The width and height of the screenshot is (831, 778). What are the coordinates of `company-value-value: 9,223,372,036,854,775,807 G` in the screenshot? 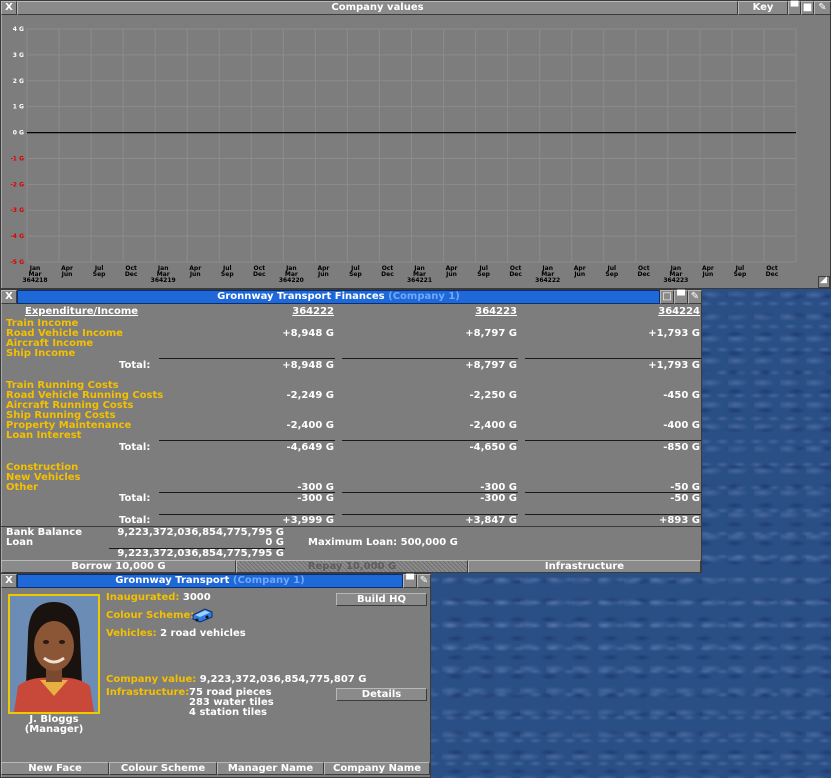 It's located at (283, 679).